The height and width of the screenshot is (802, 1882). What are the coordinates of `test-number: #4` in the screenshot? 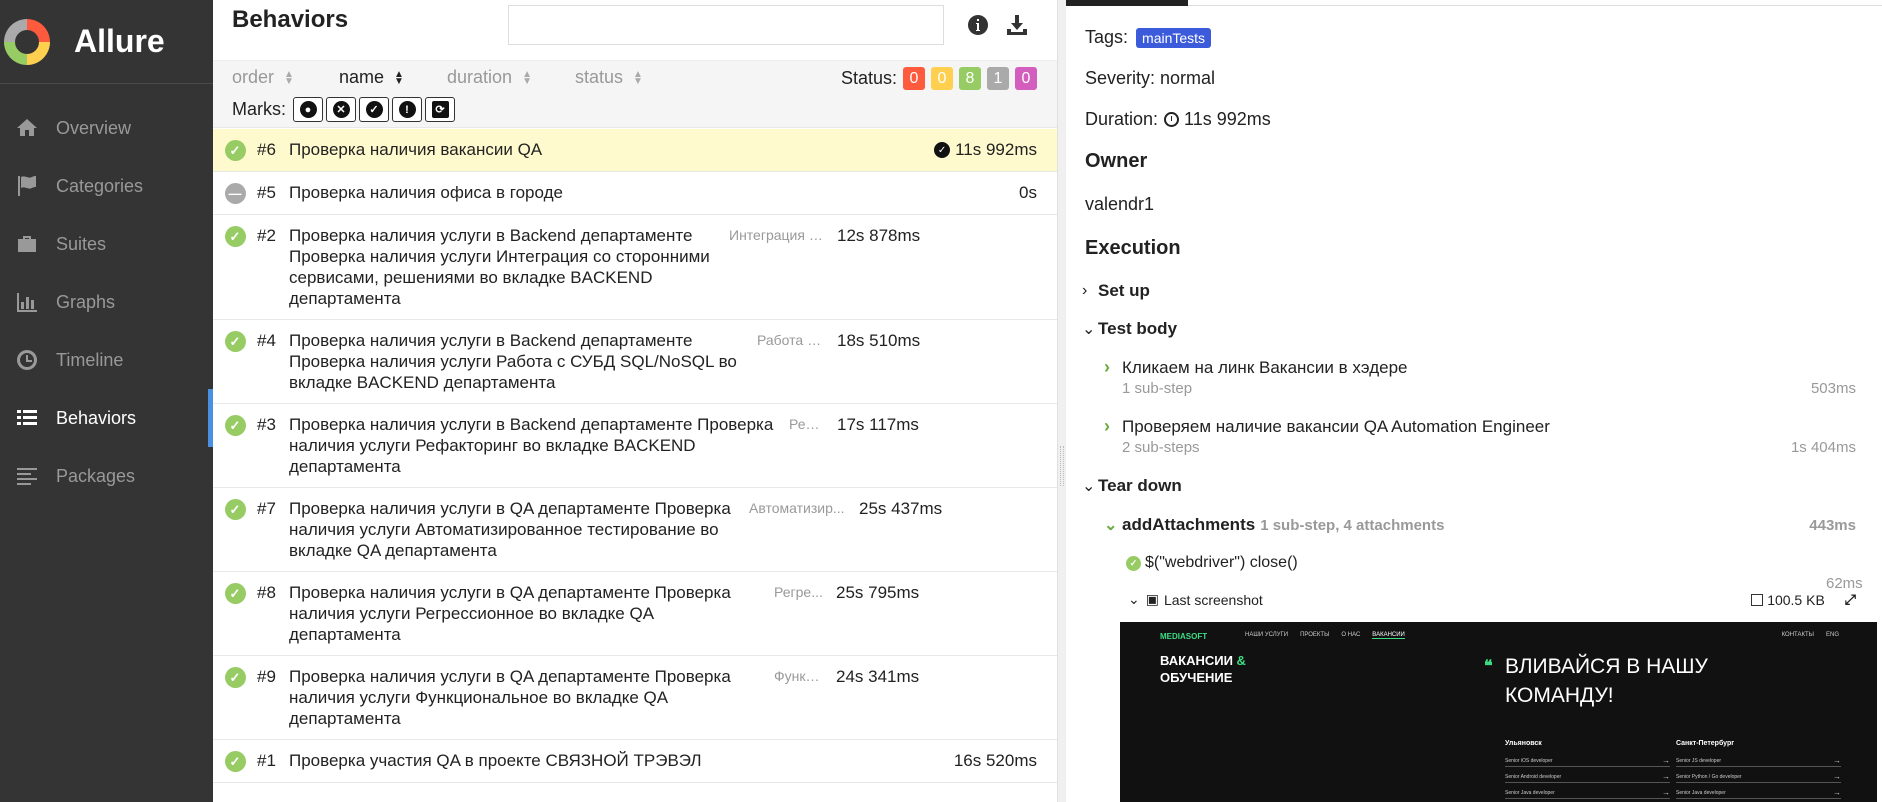 It's located at (266, 340).